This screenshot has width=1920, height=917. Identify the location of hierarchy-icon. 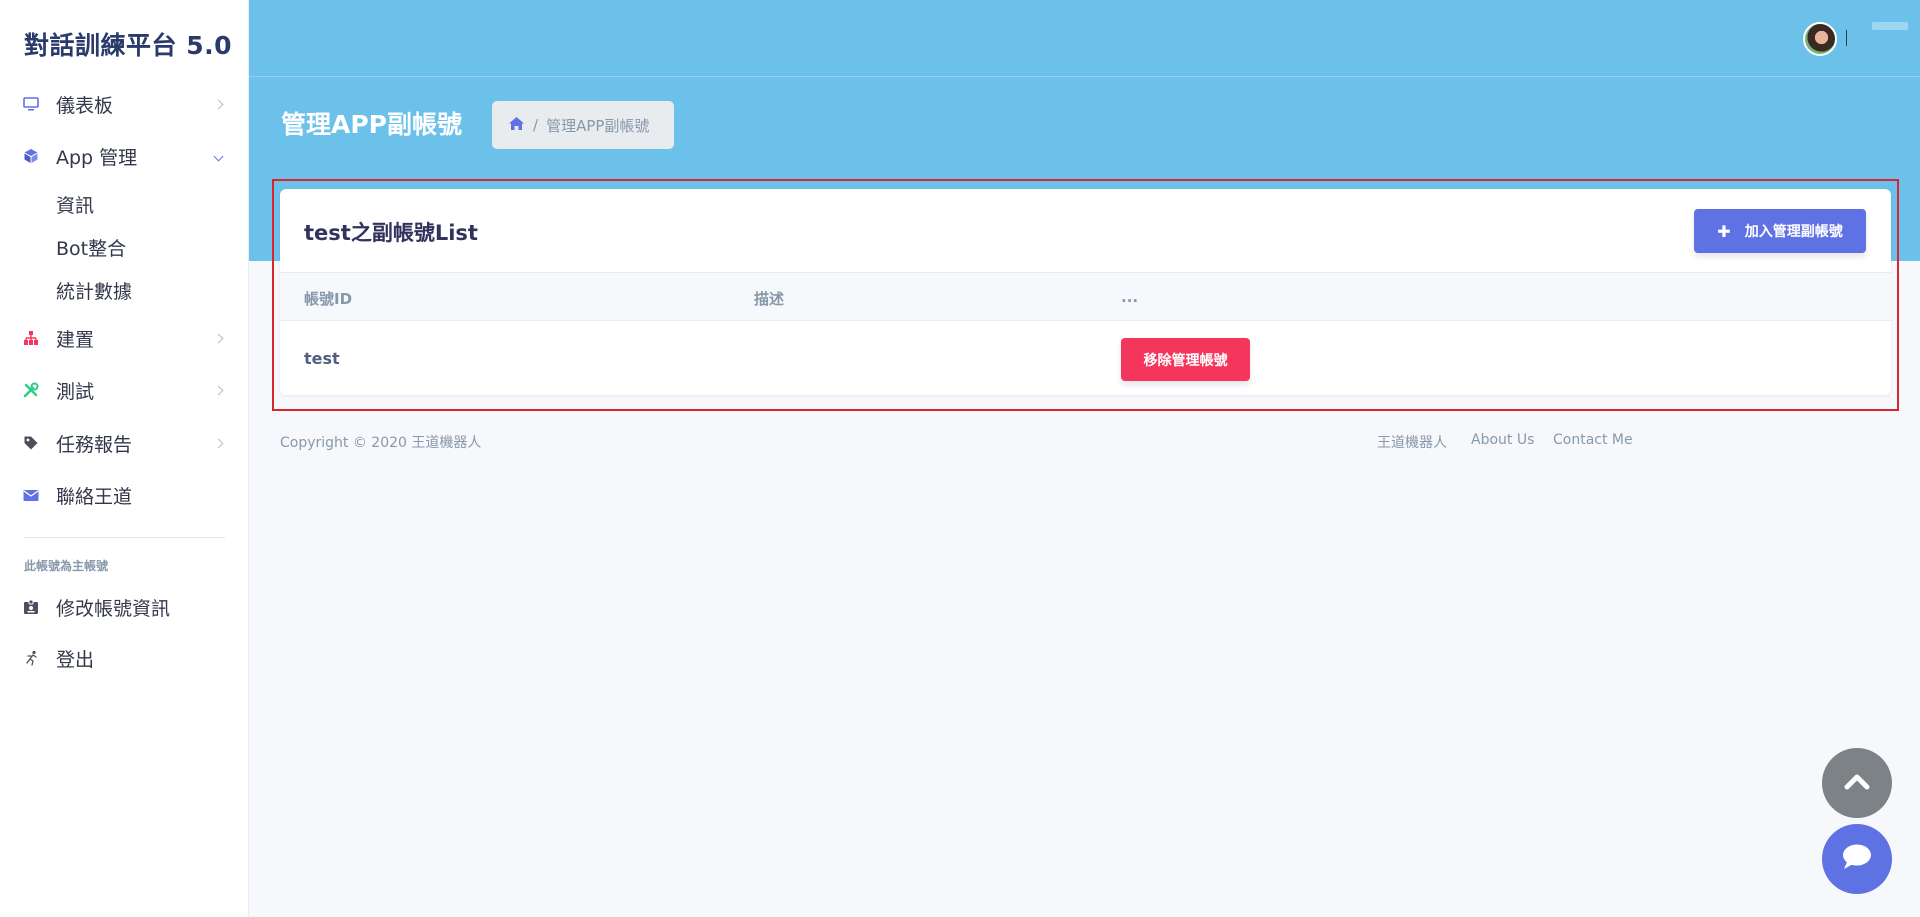
(31, 338).